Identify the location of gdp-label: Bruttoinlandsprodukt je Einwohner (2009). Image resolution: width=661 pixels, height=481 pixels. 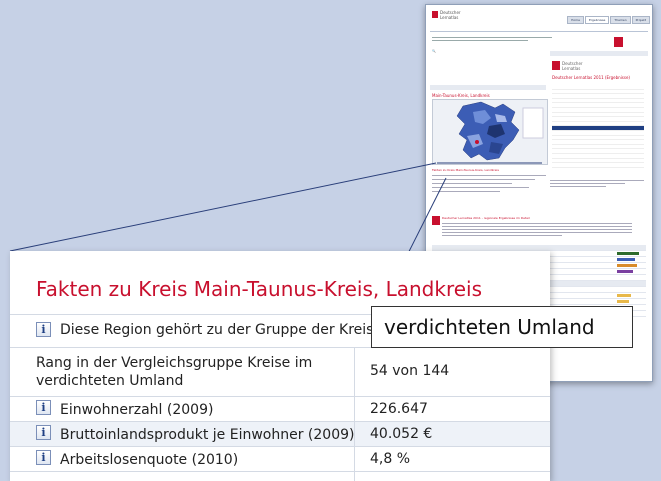
(207, 435).